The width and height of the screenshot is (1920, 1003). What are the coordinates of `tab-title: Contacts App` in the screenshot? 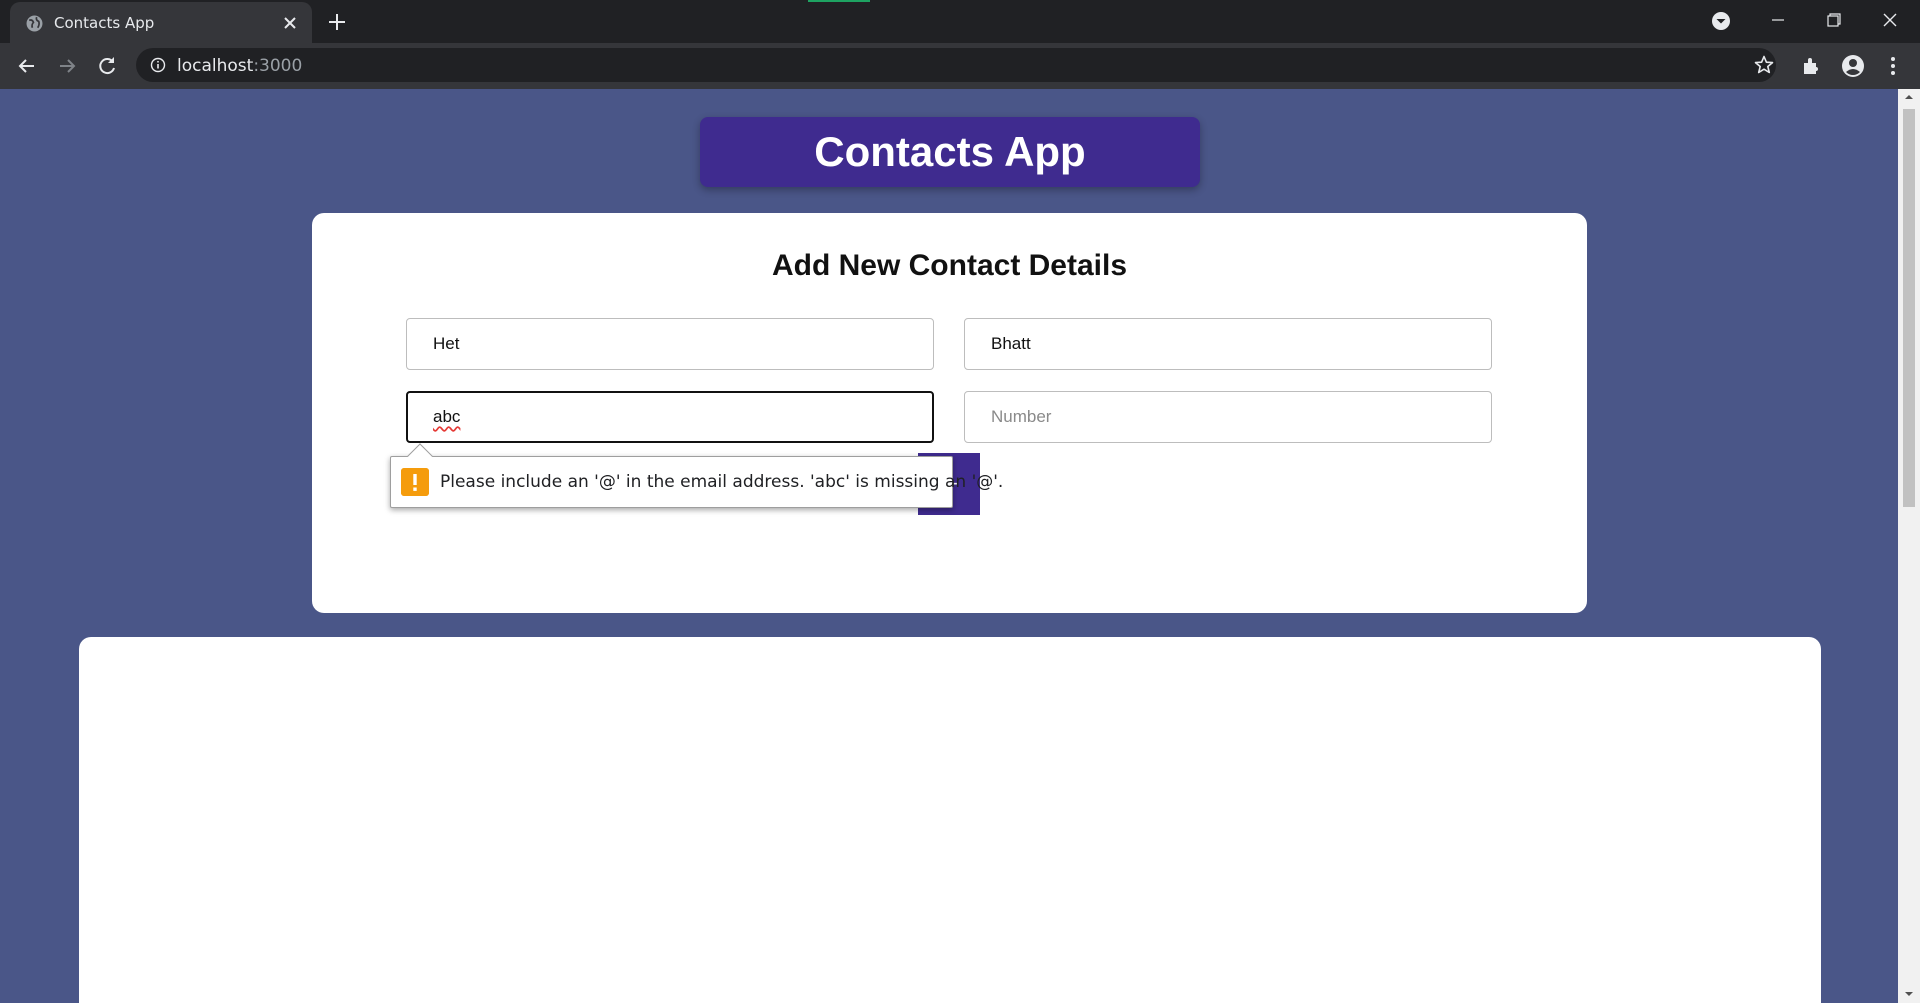 It's located at (104, 23).